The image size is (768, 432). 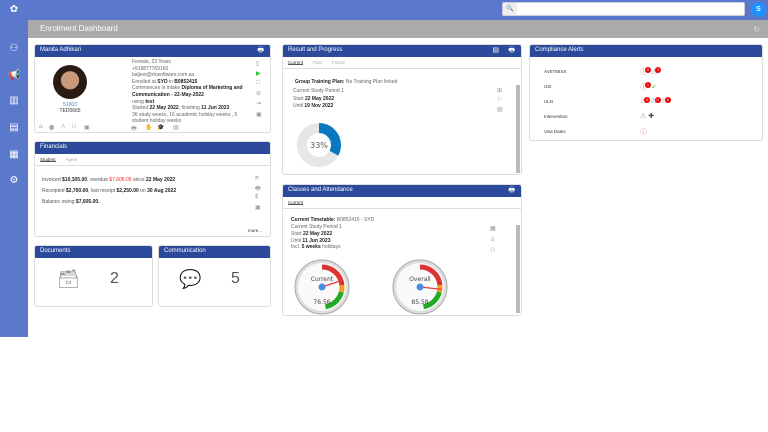 I want to click on document-icon: ▯, so click(x=257, y=63).